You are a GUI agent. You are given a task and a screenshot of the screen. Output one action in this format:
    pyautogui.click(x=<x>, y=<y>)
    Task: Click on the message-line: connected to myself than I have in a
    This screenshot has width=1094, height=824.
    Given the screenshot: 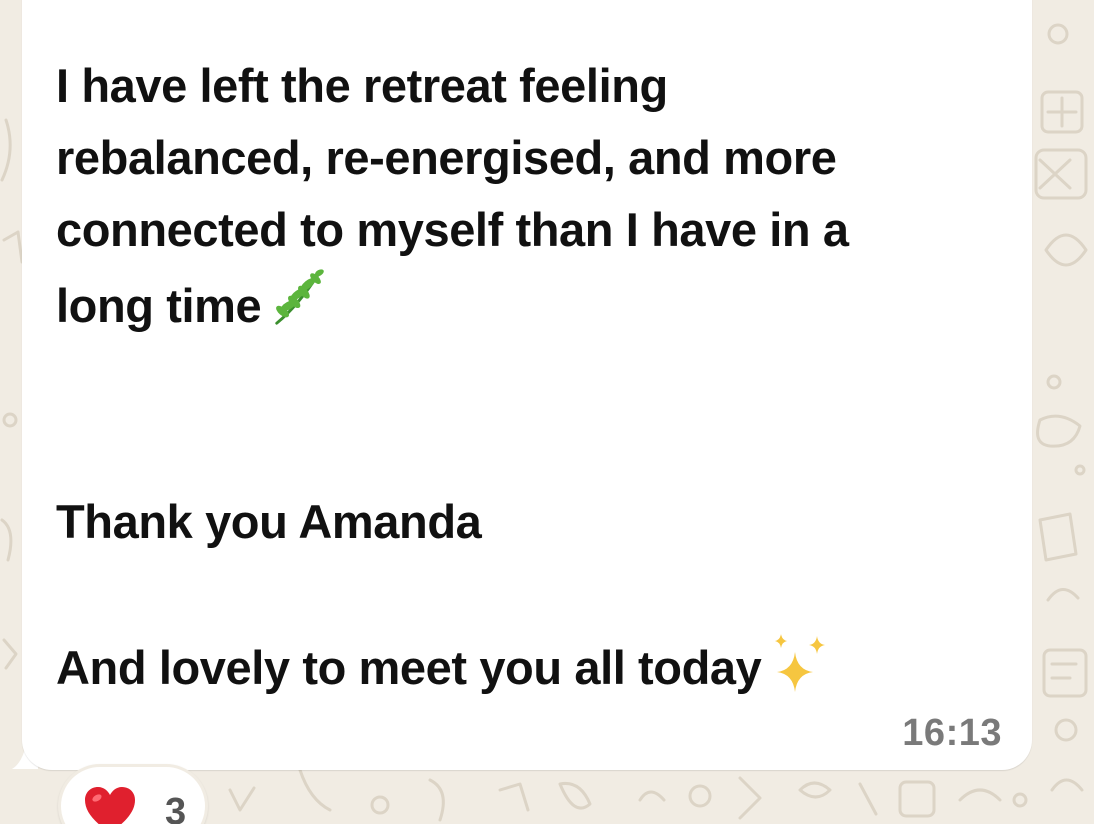 What is the action you would take?
    pyautogui.click(x=452, y=229)
    